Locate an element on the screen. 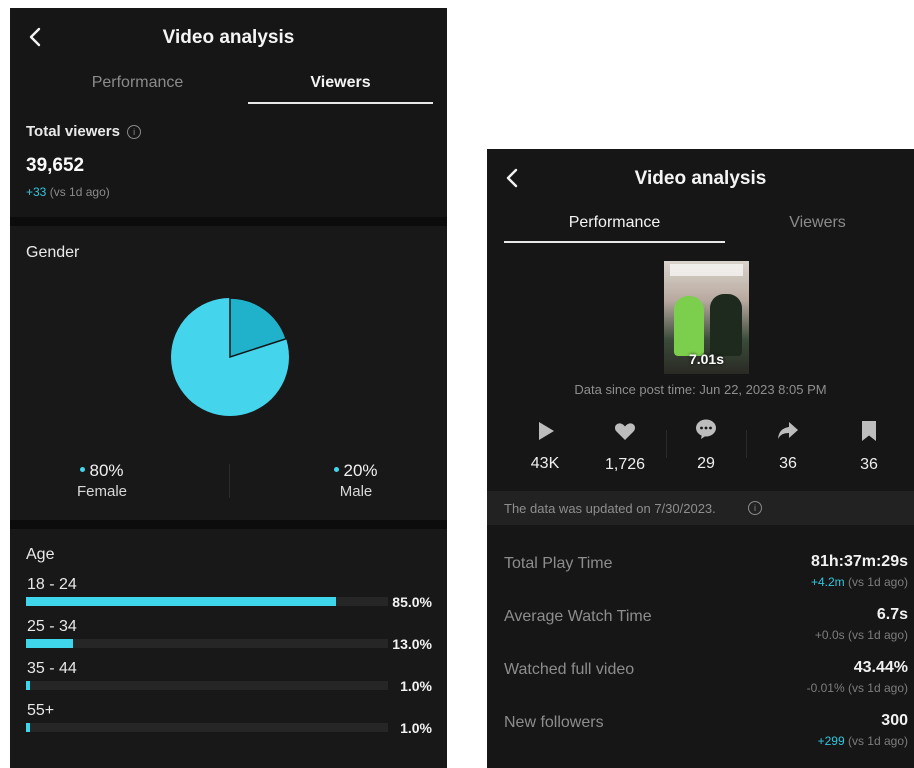 This screenshot has height=768, width=914. saves-count: 36 is located at coordinates (869, 464).